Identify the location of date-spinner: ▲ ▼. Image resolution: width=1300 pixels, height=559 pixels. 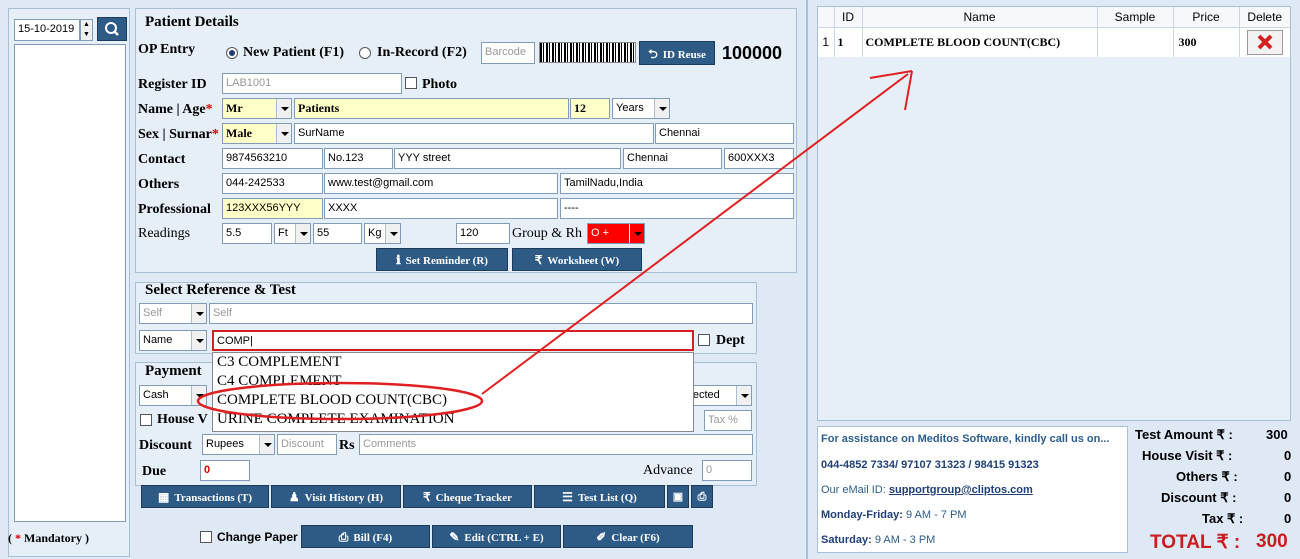
(86, 30).